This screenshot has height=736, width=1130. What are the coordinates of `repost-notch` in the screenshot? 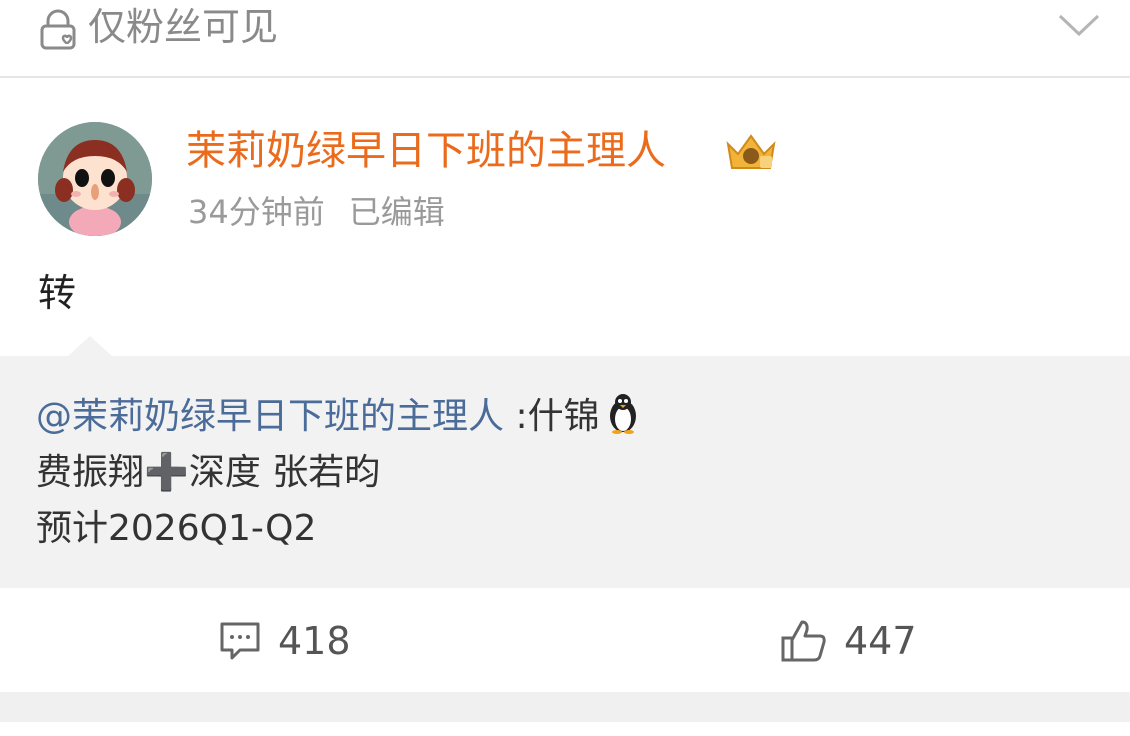 It's located at (90, 346).